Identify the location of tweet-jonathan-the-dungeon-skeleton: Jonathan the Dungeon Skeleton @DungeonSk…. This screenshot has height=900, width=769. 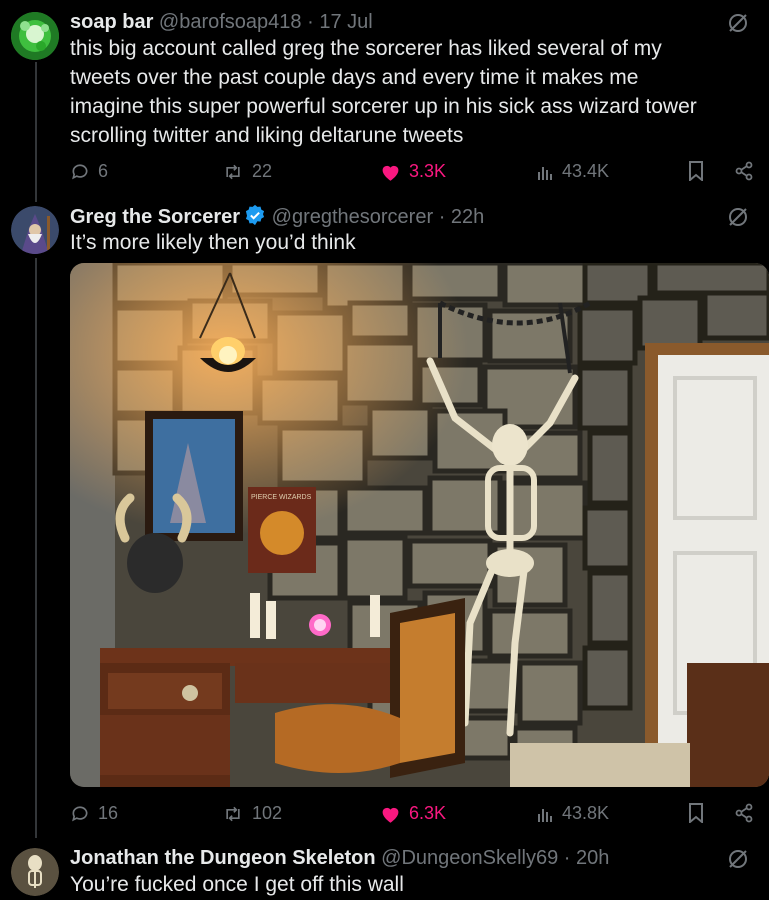
(384, 872).